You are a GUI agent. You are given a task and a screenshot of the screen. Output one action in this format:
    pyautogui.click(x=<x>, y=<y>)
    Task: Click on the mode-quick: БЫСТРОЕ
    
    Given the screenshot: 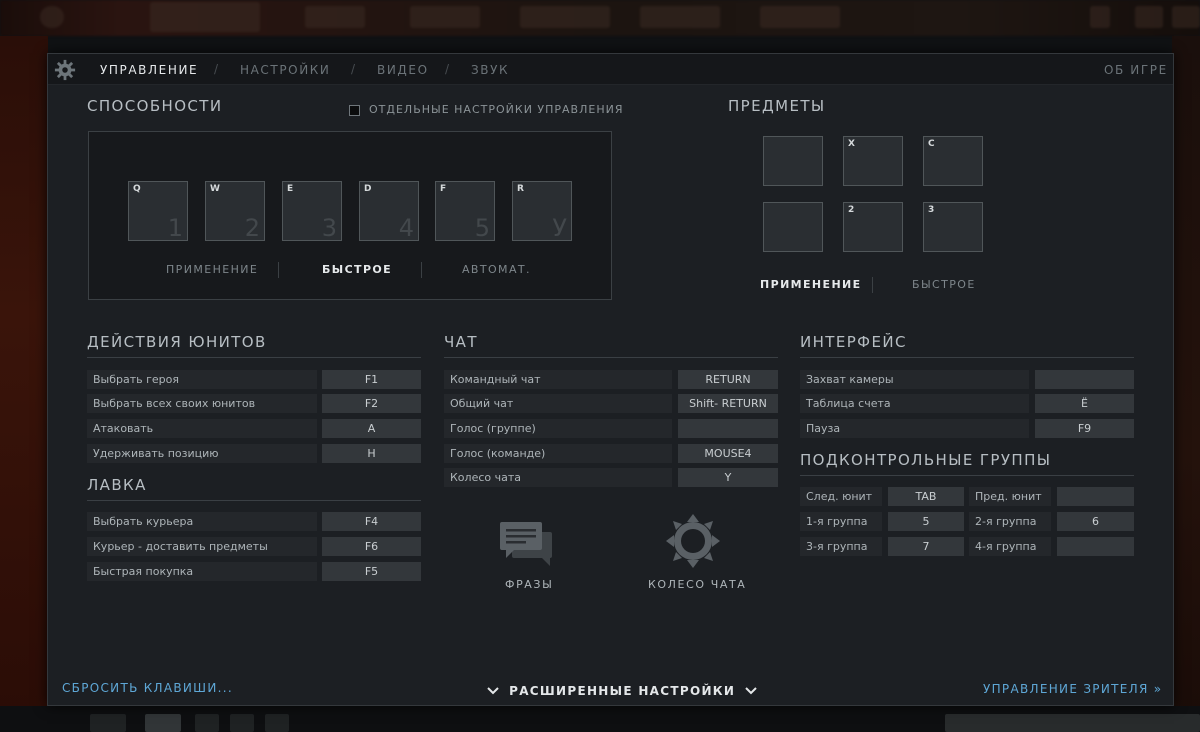 What is the action you would take?
    pyautogui.click(x=357, y=269)
    